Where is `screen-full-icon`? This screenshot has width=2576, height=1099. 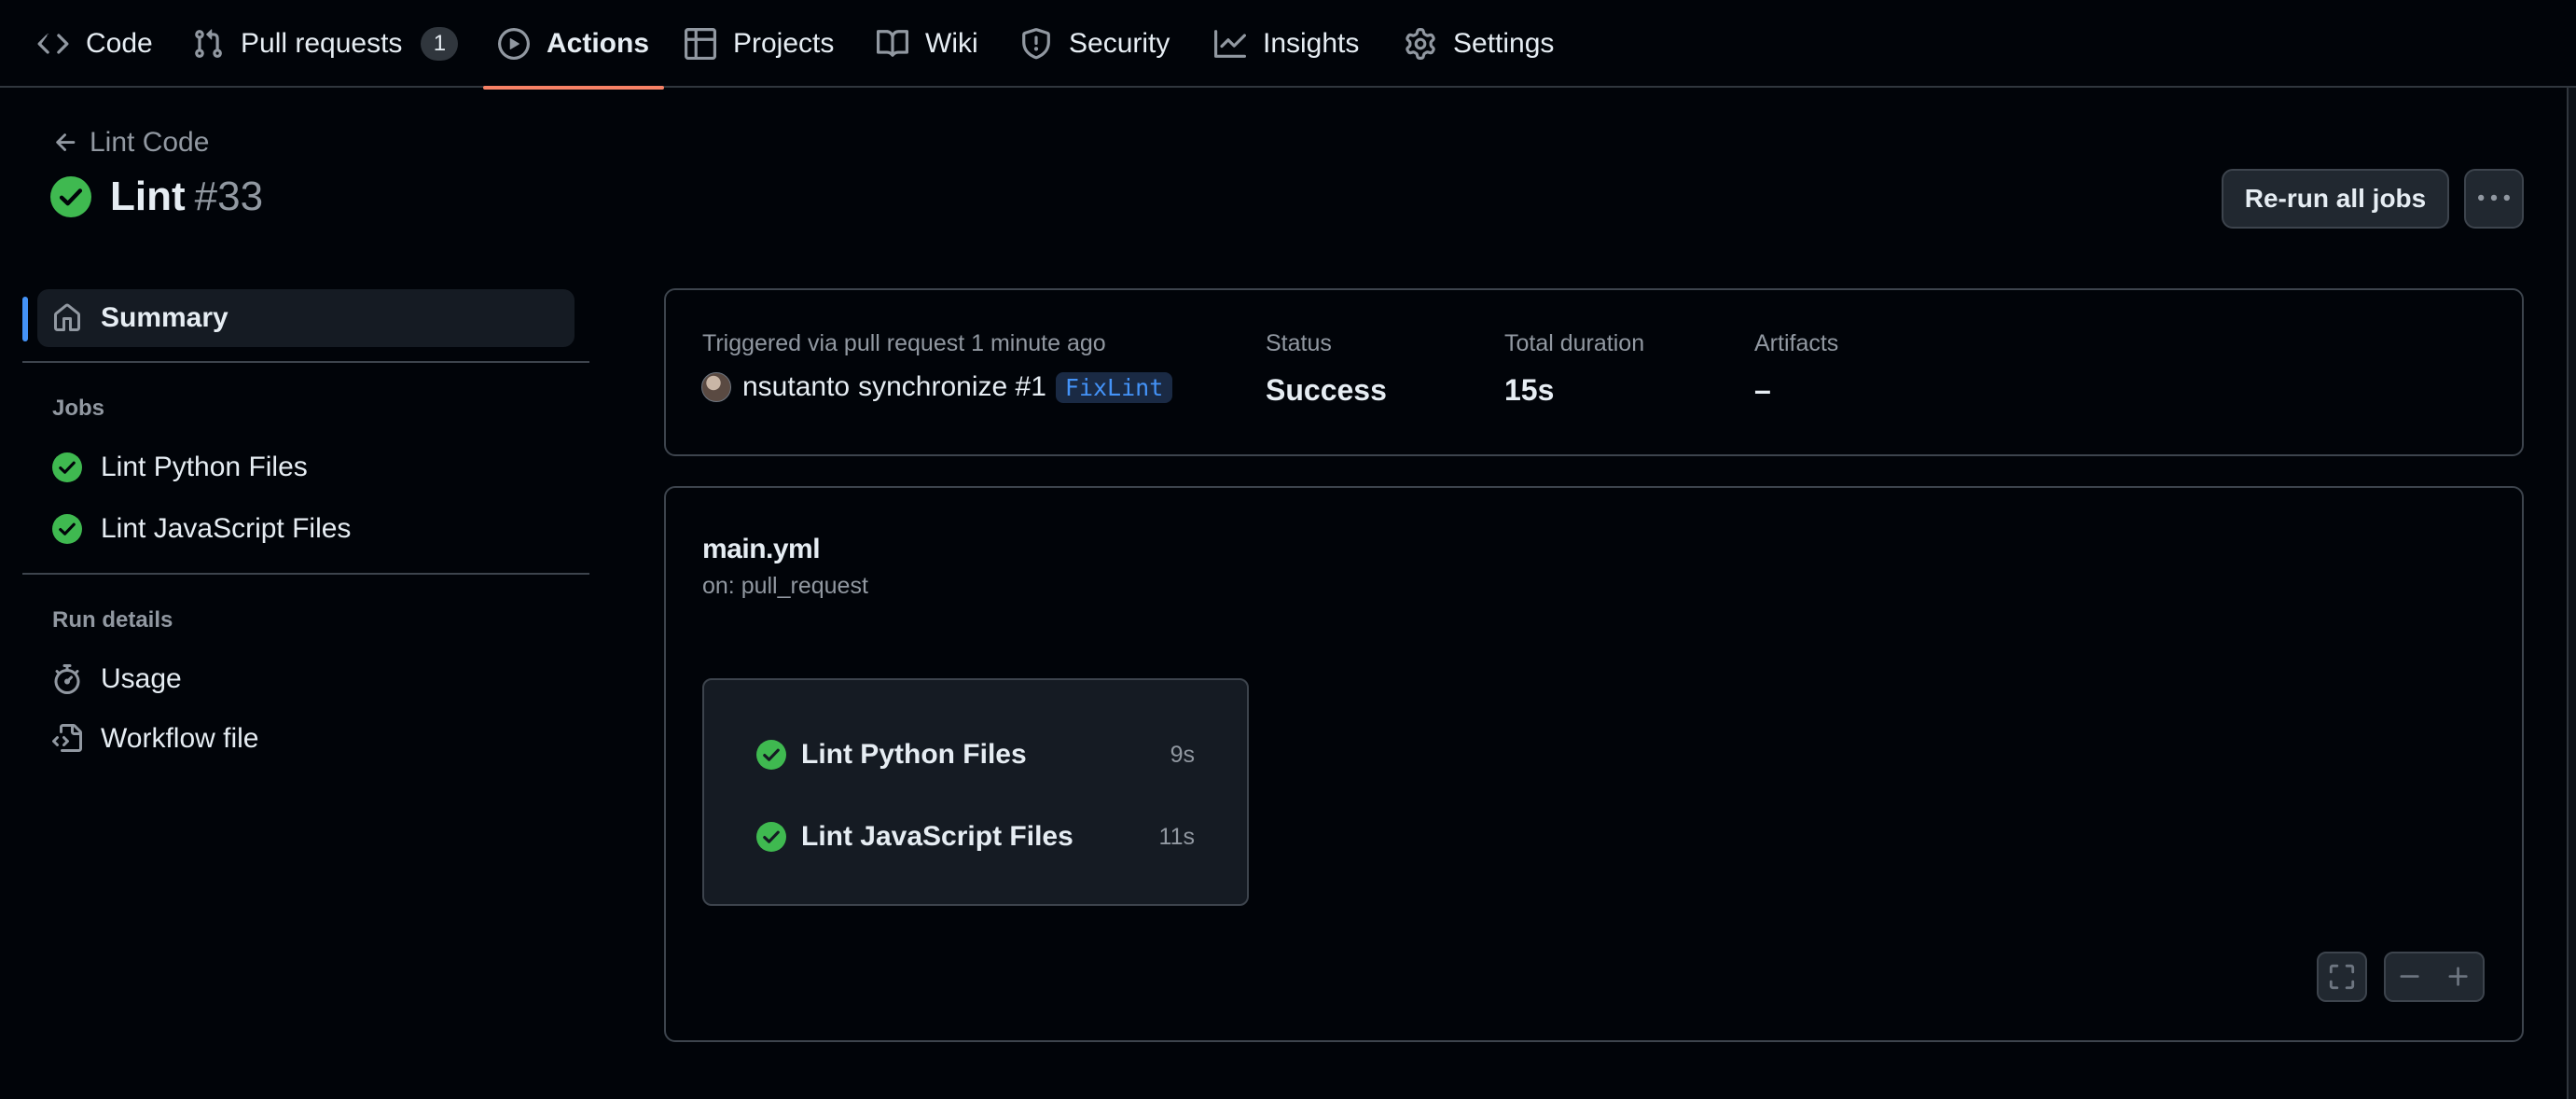 screen-full-icon is located at coordinates (2342, 977).